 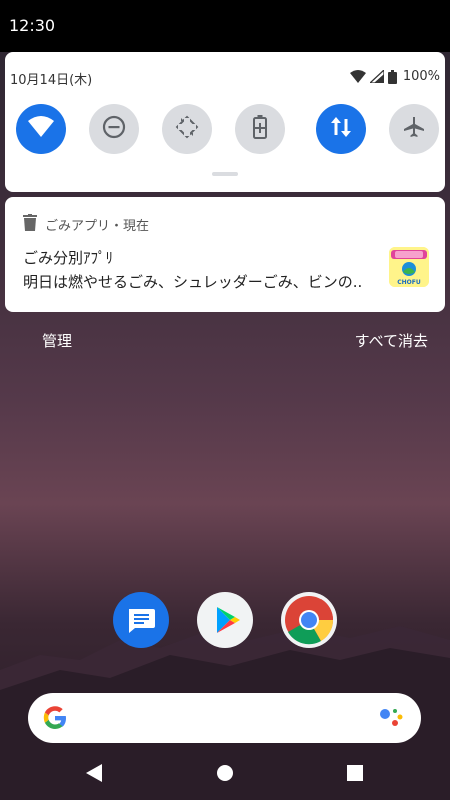 I want to click on trash-icon, so click(x=30, y=224).